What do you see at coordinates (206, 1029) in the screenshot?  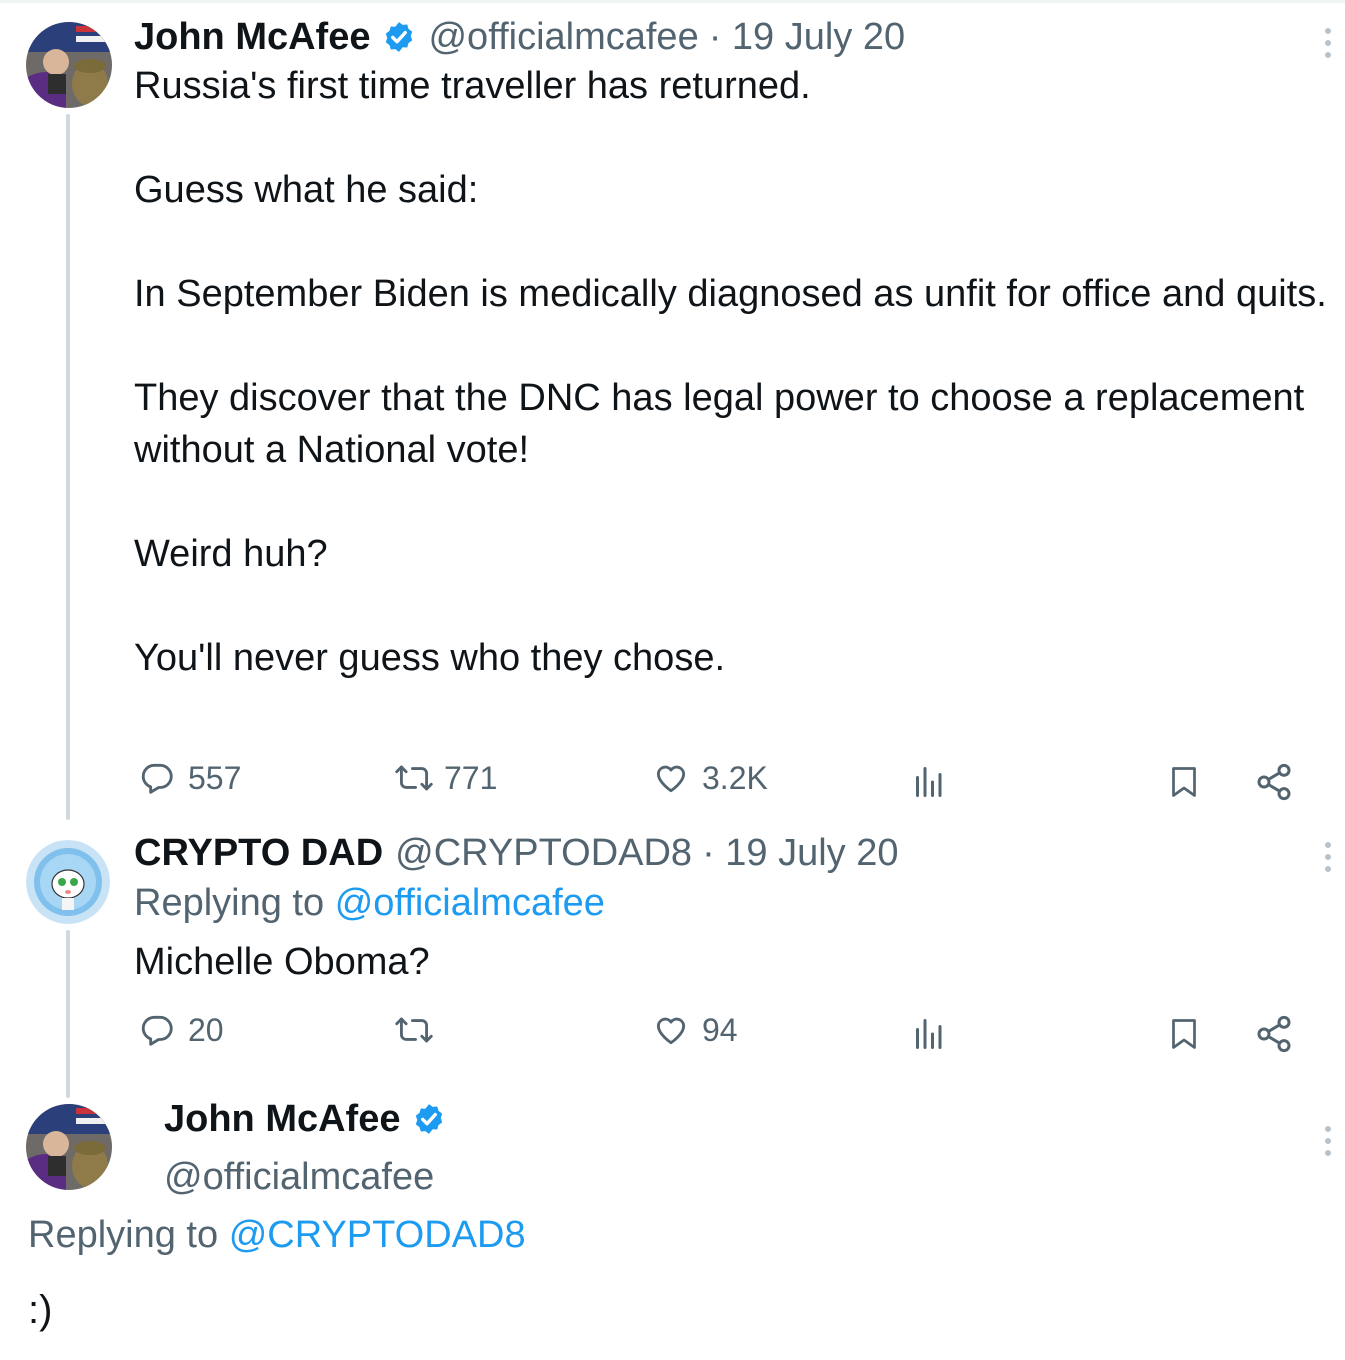 I see `reply-count: 20` at bounding box center [206, 1029].